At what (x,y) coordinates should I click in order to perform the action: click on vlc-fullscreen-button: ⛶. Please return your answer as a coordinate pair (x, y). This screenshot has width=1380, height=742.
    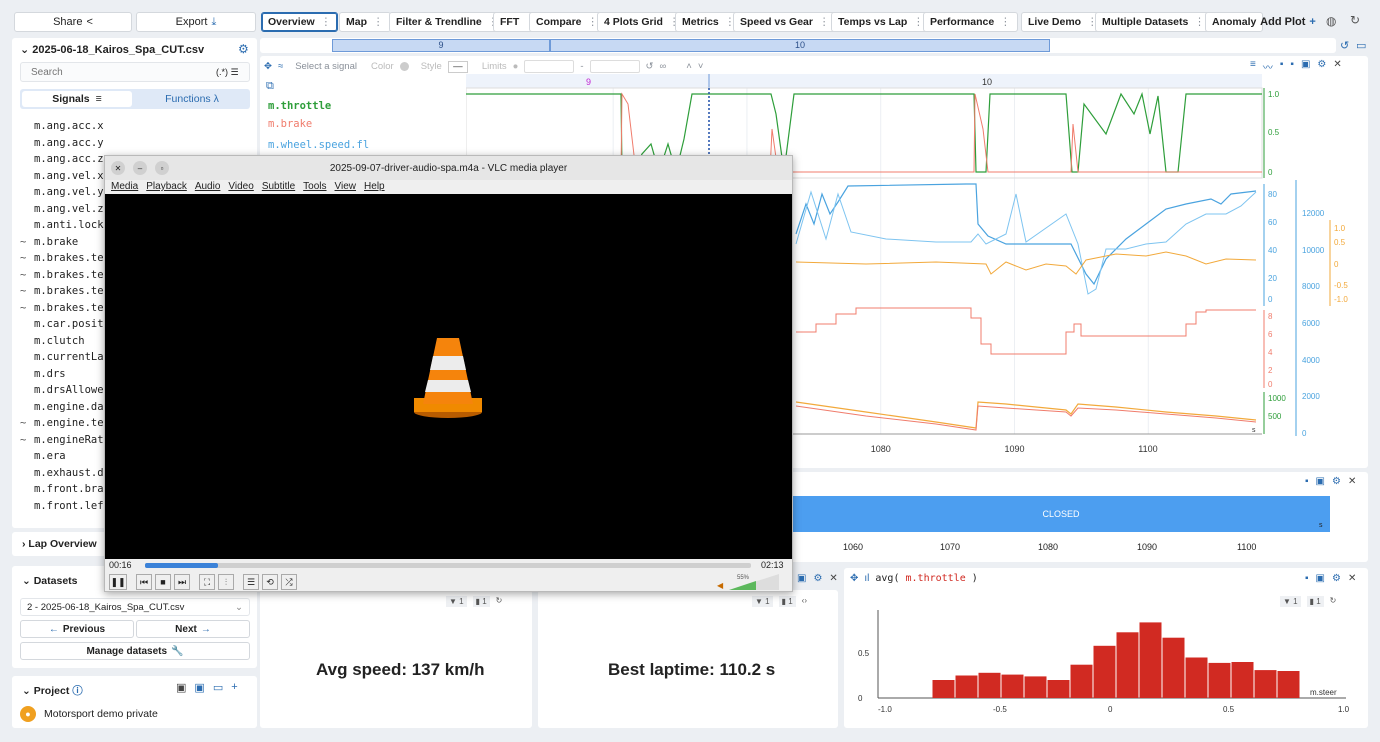
    Looking at the image, I should click on (207, 582).